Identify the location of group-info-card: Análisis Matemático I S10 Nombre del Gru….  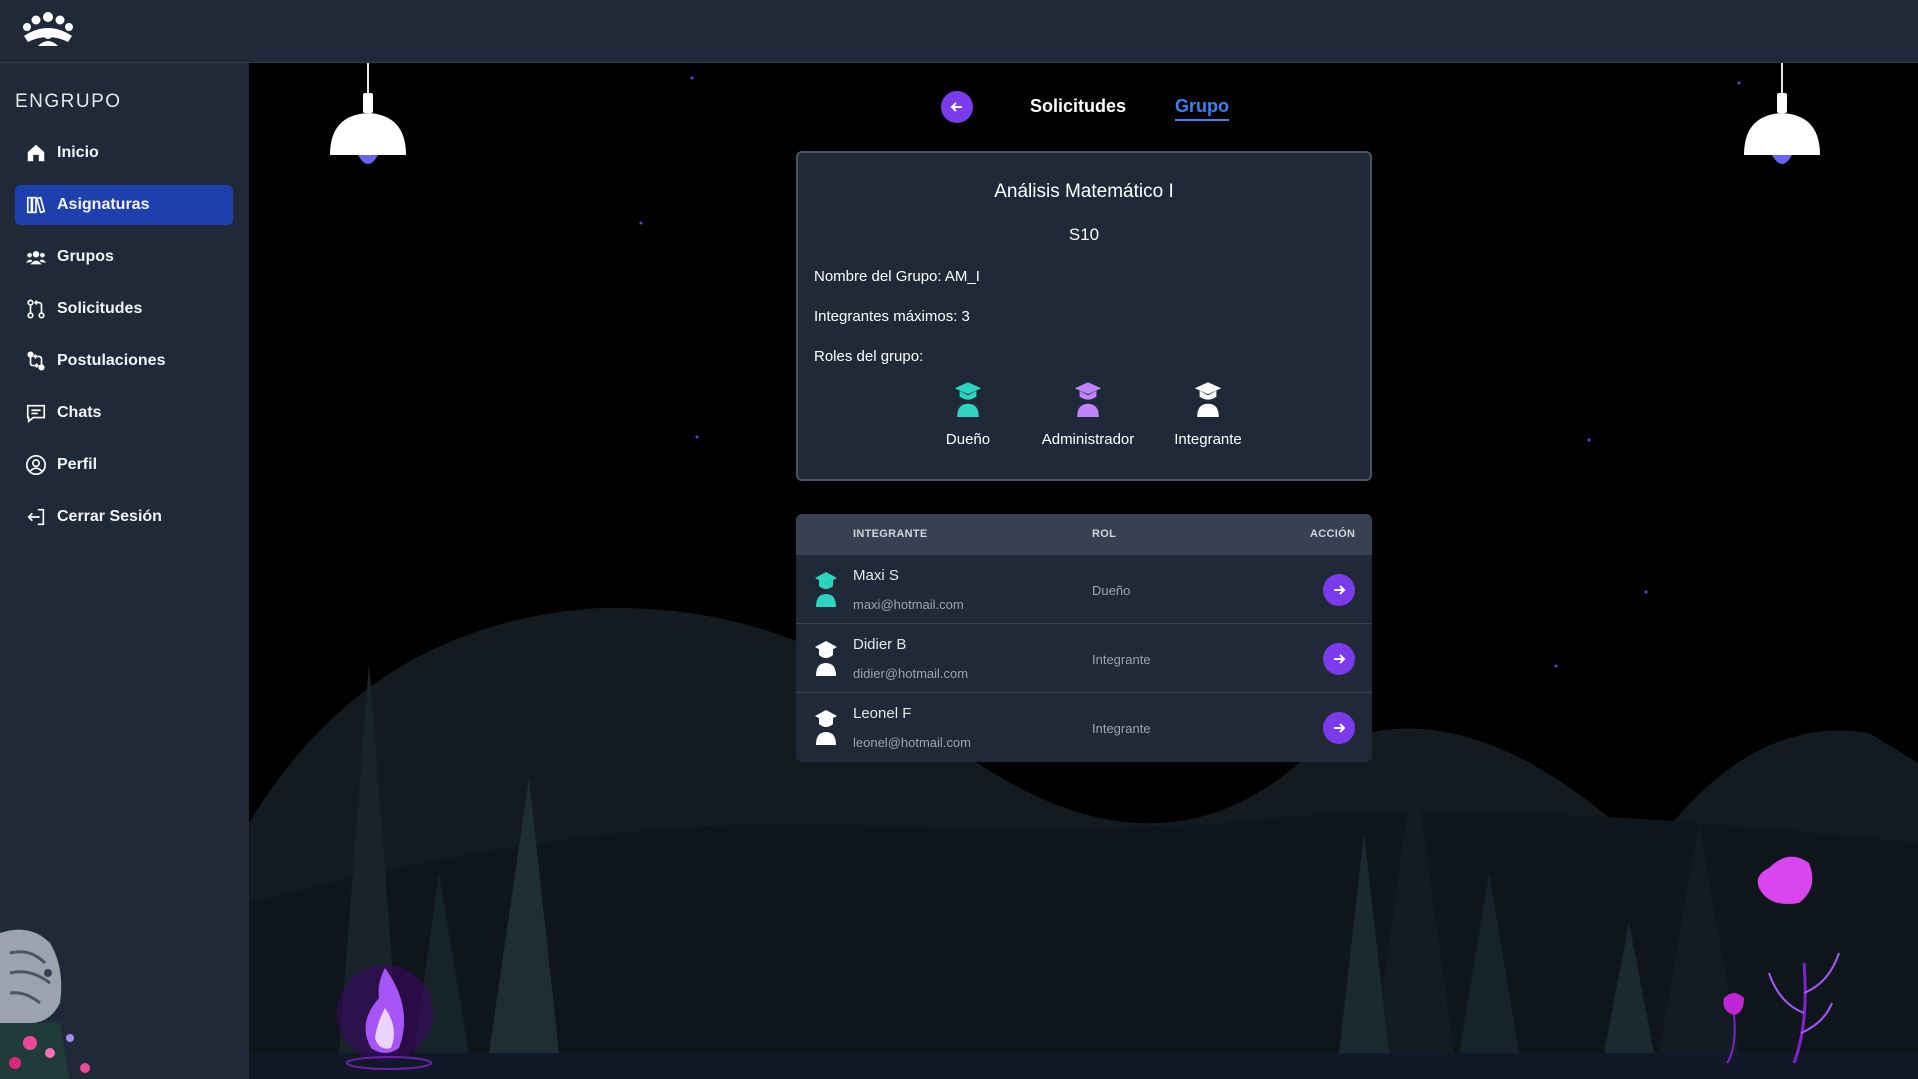
(1084, 316).